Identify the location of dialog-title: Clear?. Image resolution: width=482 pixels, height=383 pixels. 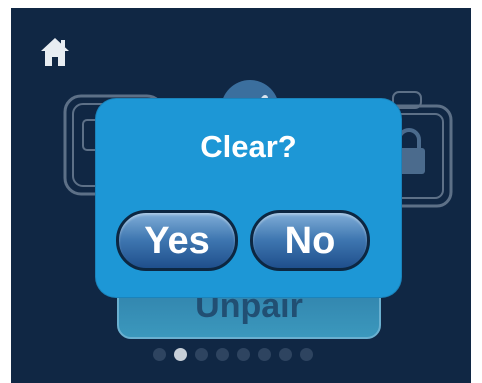
(248, 146).